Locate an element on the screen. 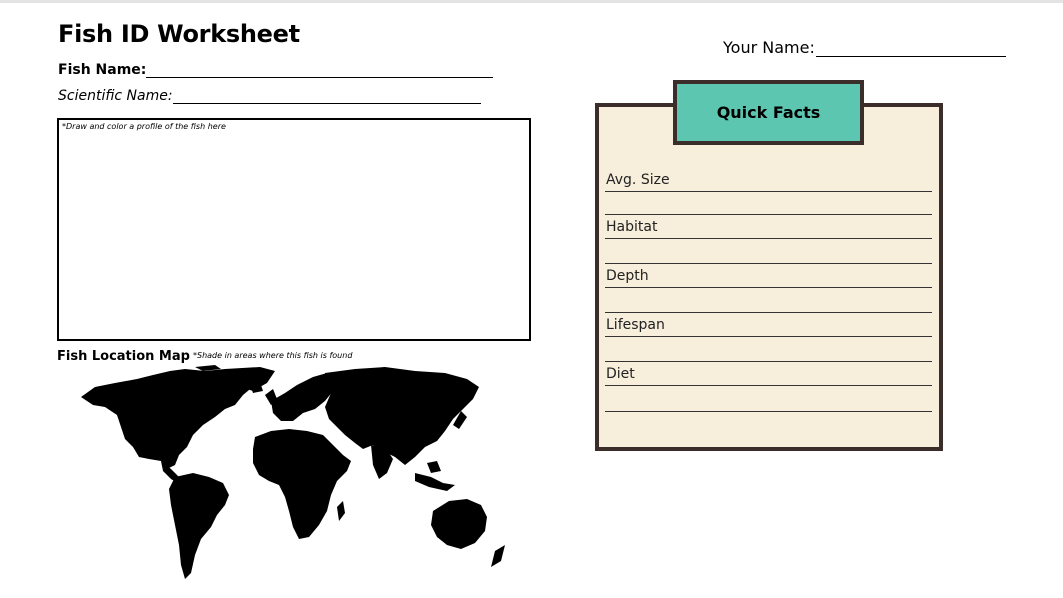 The height and width of the screenshot is (598, 1063). fact-line-depth is located at coordinates (768, 287).